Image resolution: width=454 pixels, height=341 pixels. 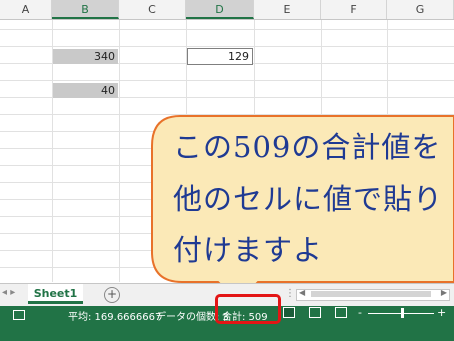 I want to click on column-header-f: F, so click(x=354, y=9).